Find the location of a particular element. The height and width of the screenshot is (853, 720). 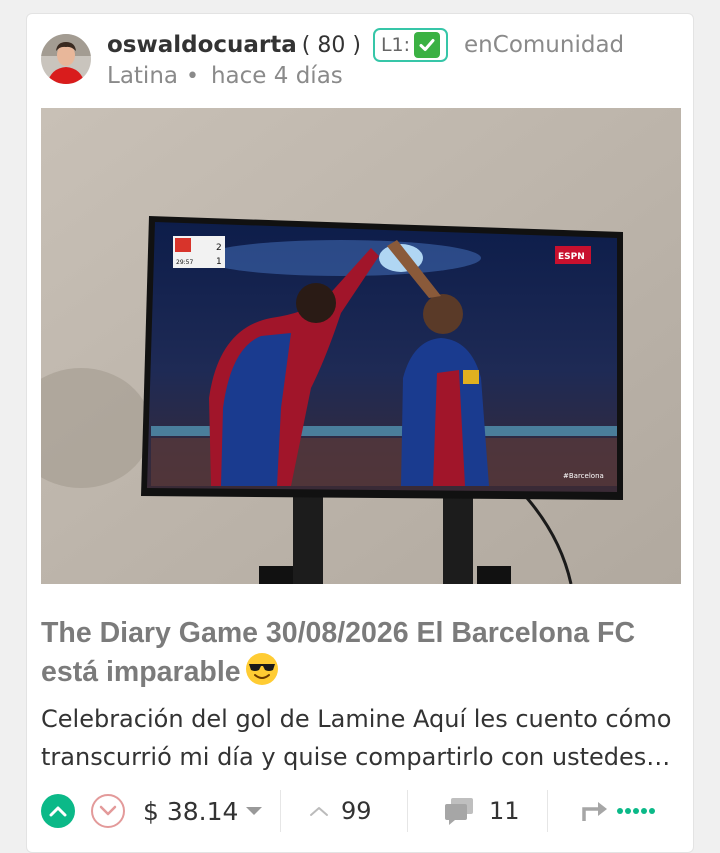

post-meta-bottom: Latina • hace 4 días is located at coordinates (225, 76).